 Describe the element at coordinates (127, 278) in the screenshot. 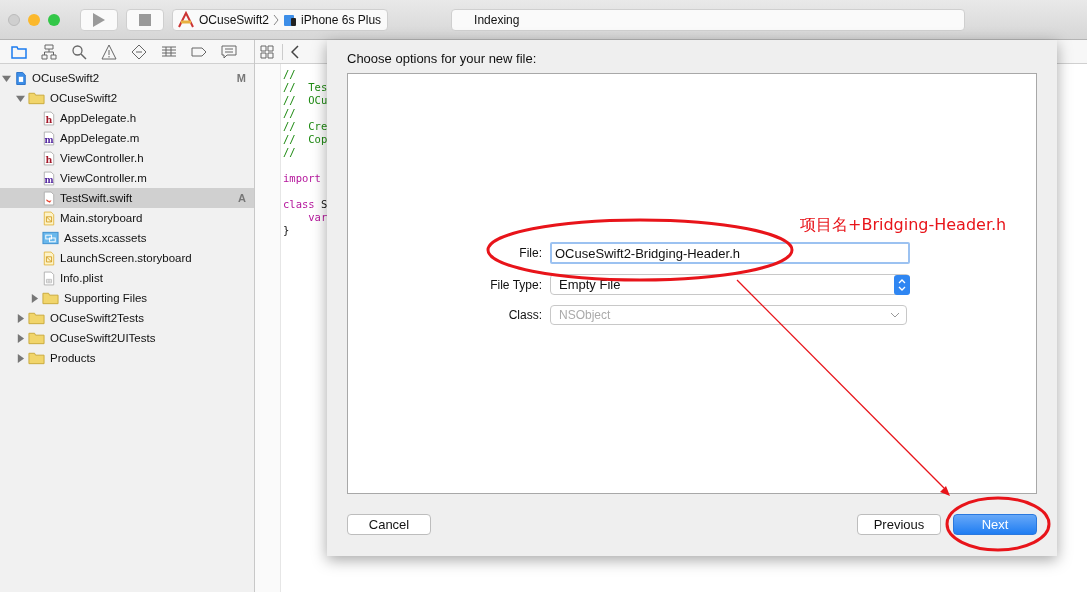

I see `file-tree-item: Info.plist` at that location.